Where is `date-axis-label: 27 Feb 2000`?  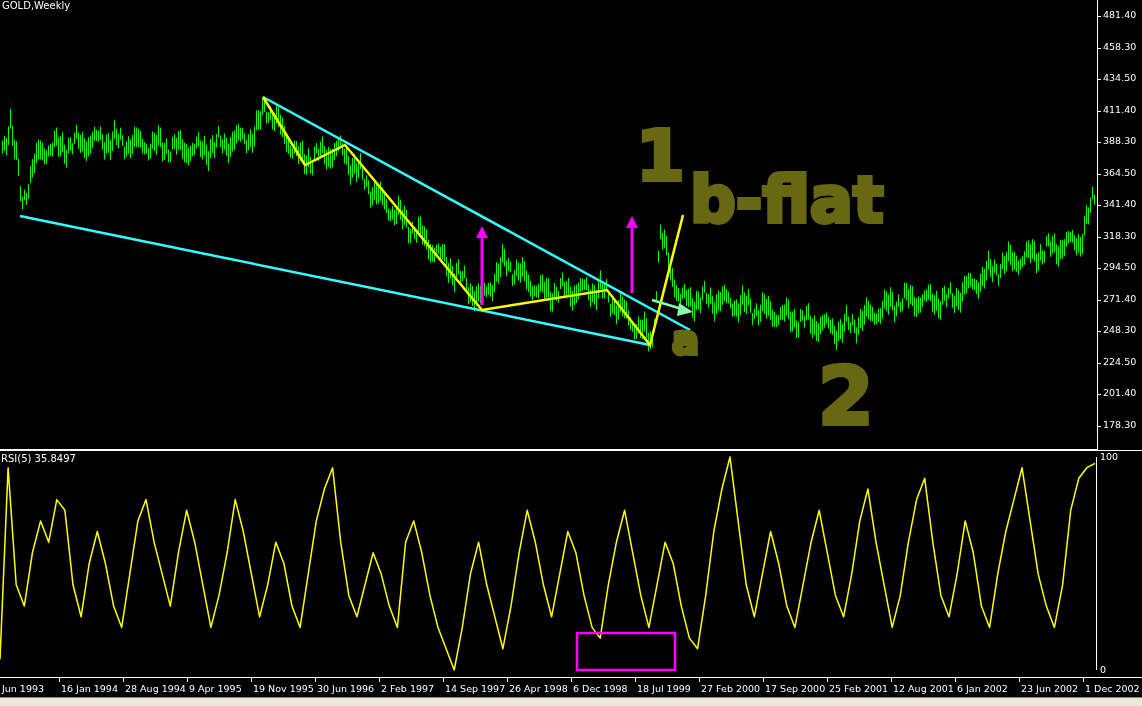
date-axis-label: 27 Feb 2000 is located at coordinates (730, 688).